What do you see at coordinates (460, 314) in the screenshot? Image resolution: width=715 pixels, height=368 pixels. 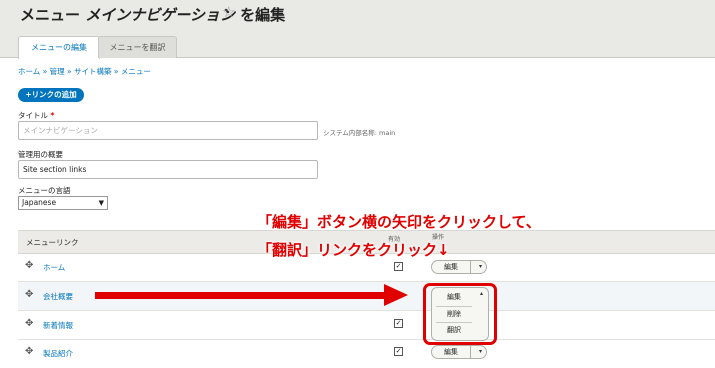 I see `highlight-box` at bounding box center [460, 314].